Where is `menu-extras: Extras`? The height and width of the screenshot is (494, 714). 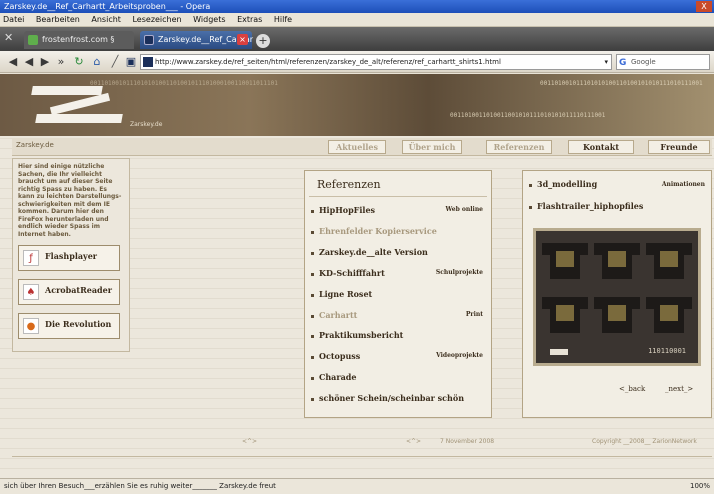
menu-extras: Extras is located at coordinates (249, 19).